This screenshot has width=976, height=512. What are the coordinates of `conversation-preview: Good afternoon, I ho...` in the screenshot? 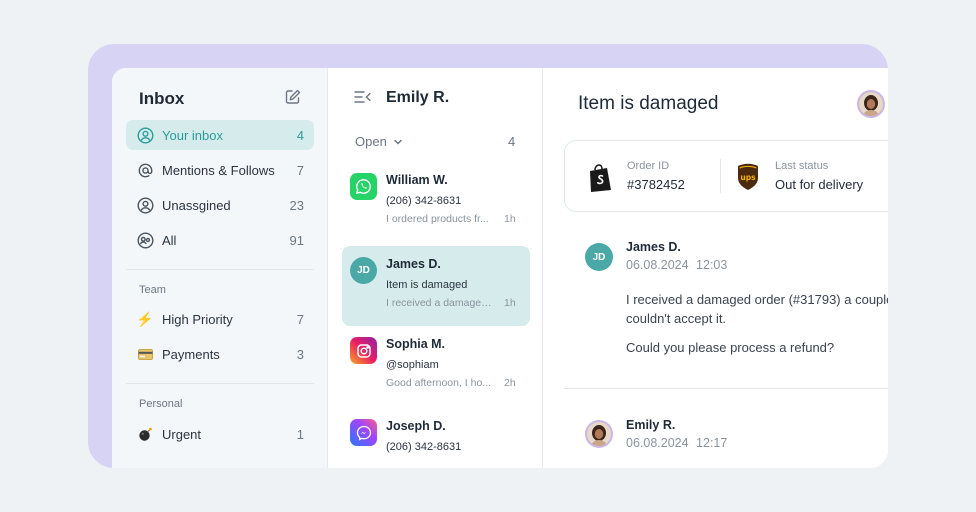 It's located at (439, 383).